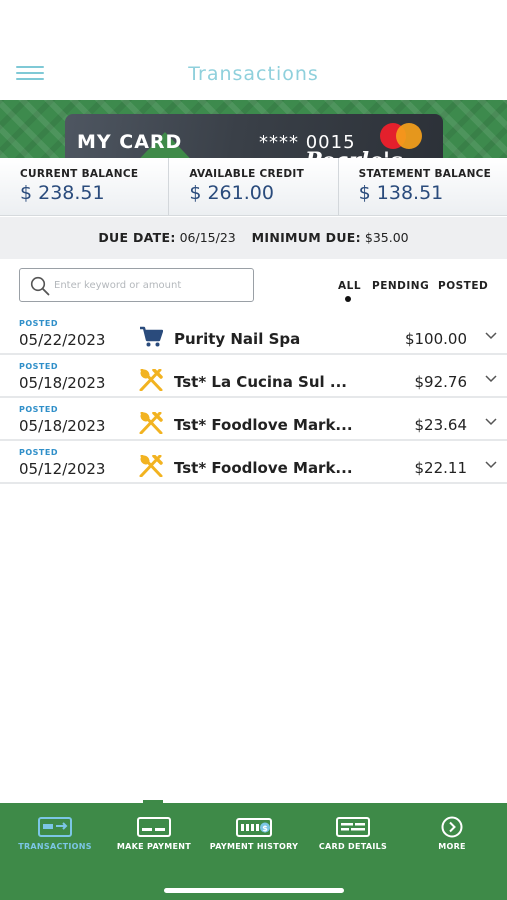 This screenshot has width=507, height=900. What do you see at coordinates (306, 237) in the screenshot?
I see `minimum-due-label: MINIMUM DUE:` at bounding box center [306, 237].